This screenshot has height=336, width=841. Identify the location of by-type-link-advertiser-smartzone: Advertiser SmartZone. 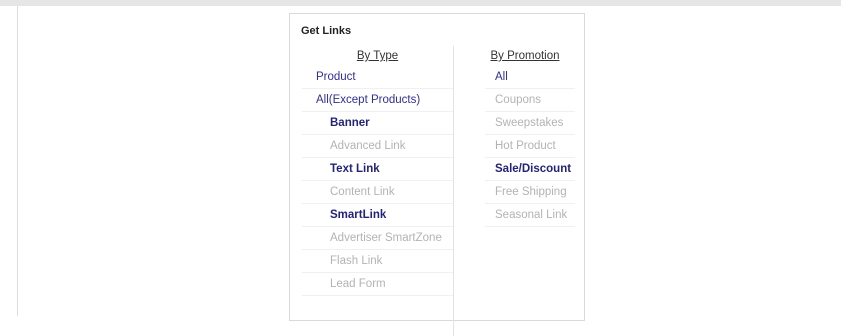
(386, 238).